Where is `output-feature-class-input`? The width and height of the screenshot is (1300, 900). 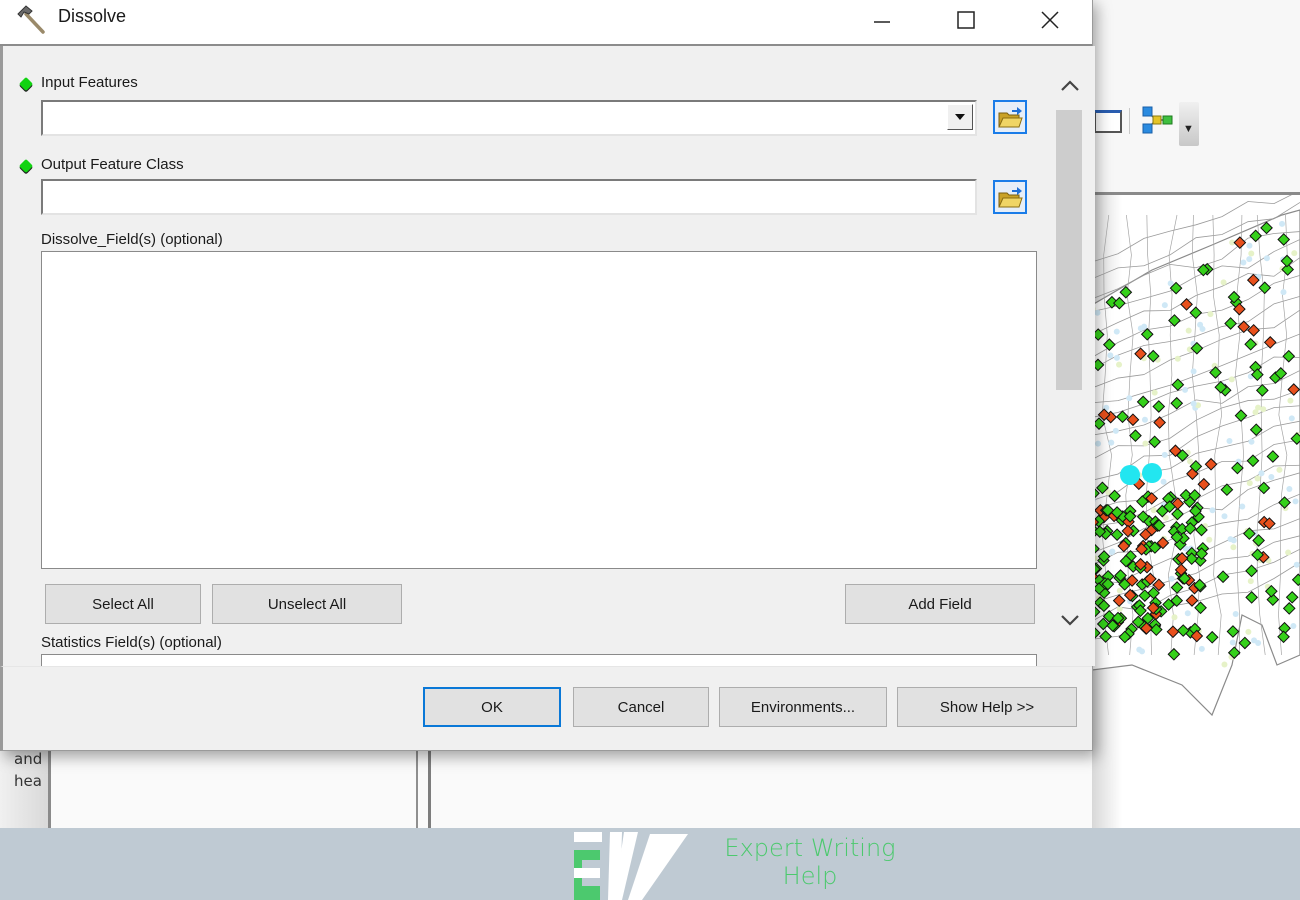 output-feature-class-input is located at coordinates (509, 197).